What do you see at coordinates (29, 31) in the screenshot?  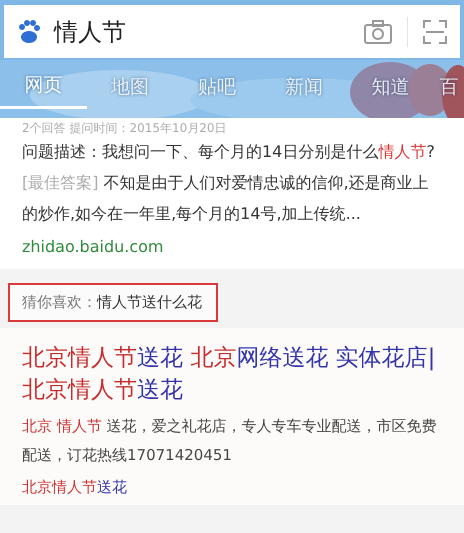 I see `paw-logo-icon` at bounding box center [29, 31].